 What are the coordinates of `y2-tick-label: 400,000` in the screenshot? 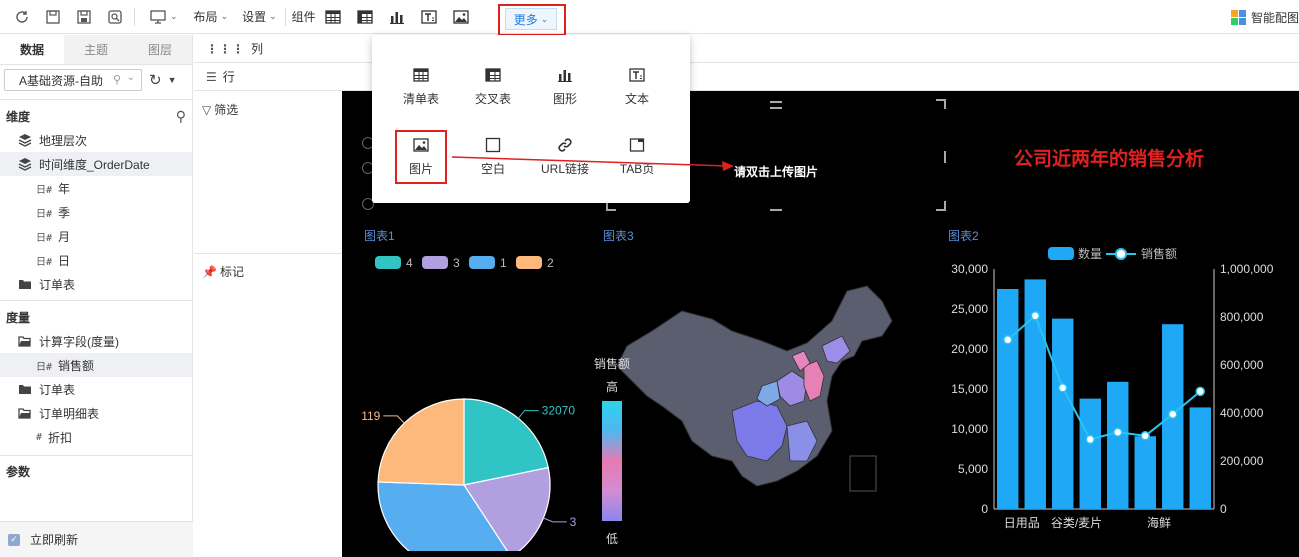 It's located at (1242, 413).